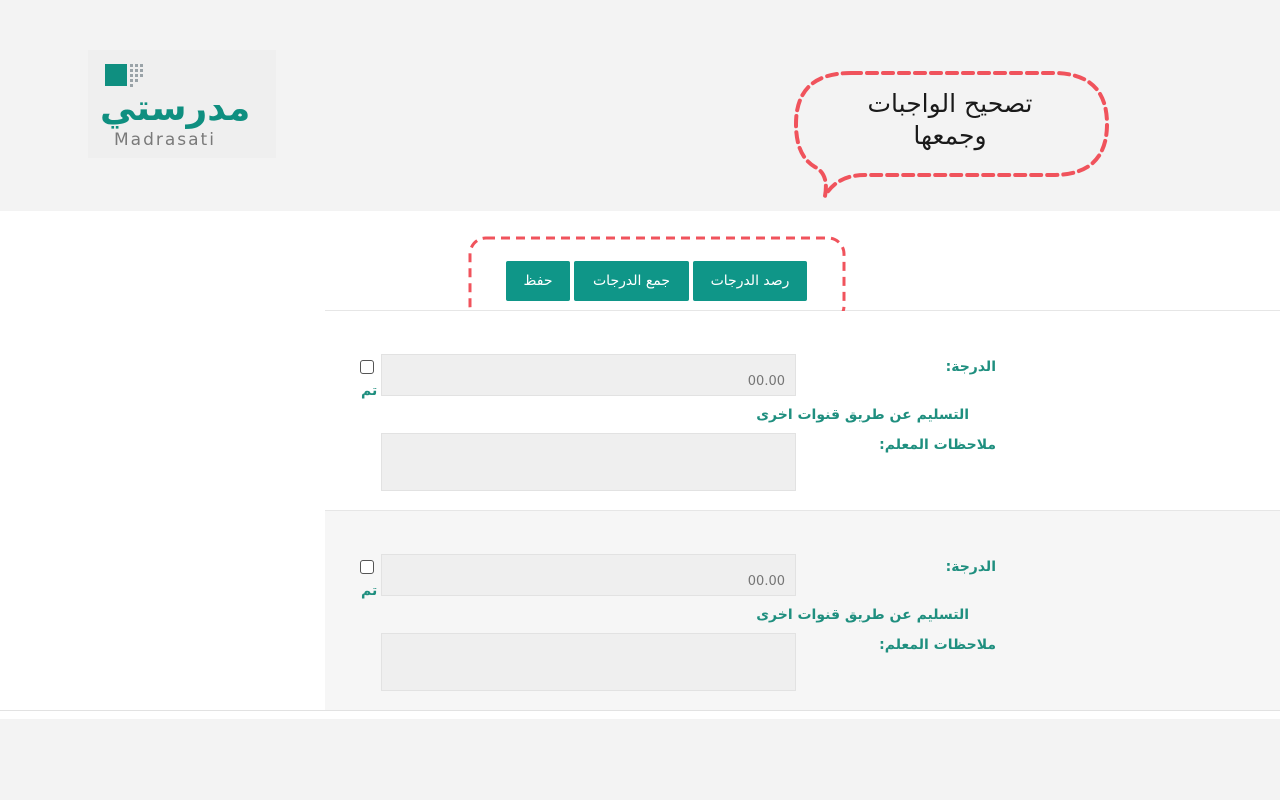 The height and width of the screenshot is (800, 1280). Describe the element at coordinates (175, 108) in the screenshot. I see `logo-arabic-text: مدرستي` at that location.